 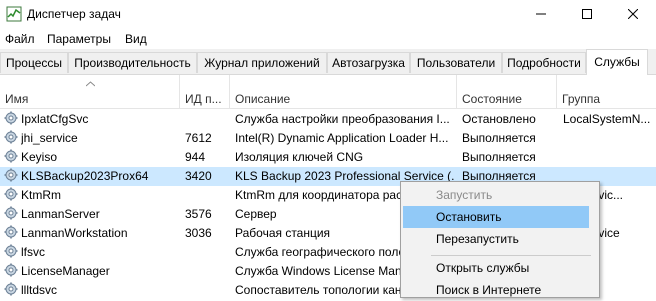 What do you see at coordinates (328, 14) in the screenshot?
I see `title-bar: Диспетчер задач` at bounding box center [328, 14].